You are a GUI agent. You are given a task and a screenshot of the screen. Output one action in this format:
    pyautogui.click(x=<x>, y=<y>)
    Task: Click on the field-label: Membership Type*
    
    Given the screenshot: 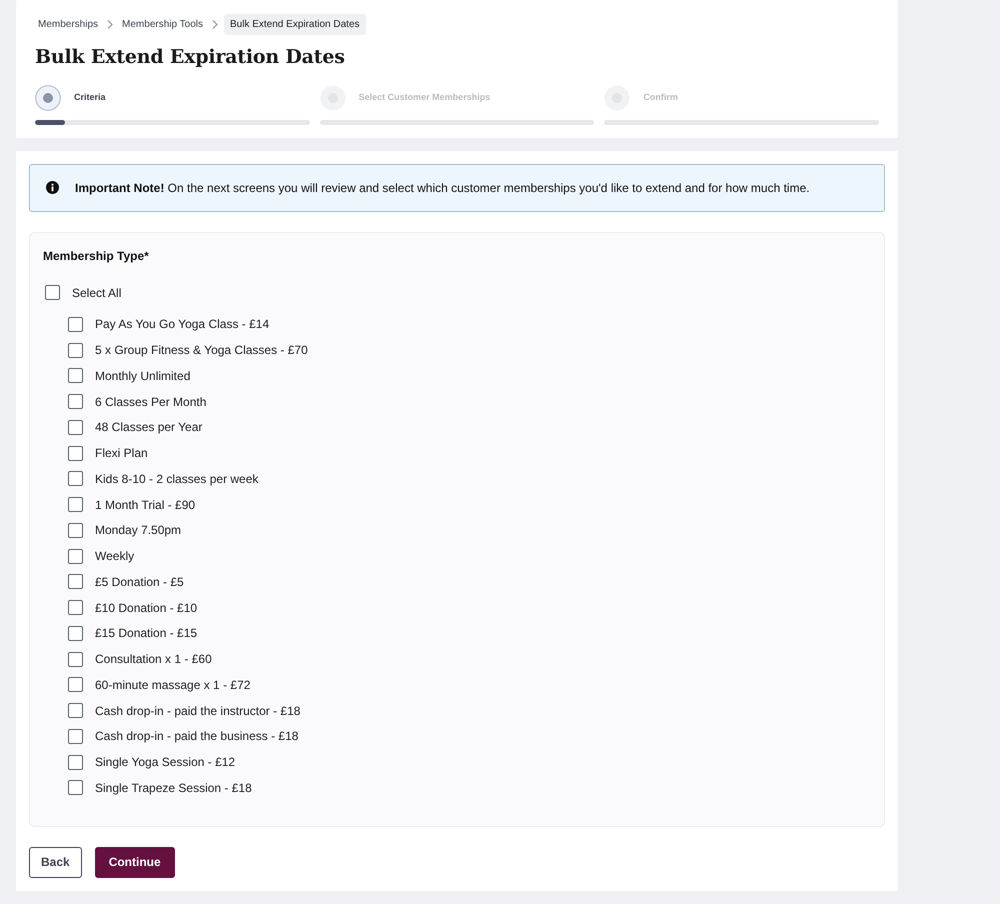 What is the action you would take?
    pyautogui.click(x=96, y=256)
    